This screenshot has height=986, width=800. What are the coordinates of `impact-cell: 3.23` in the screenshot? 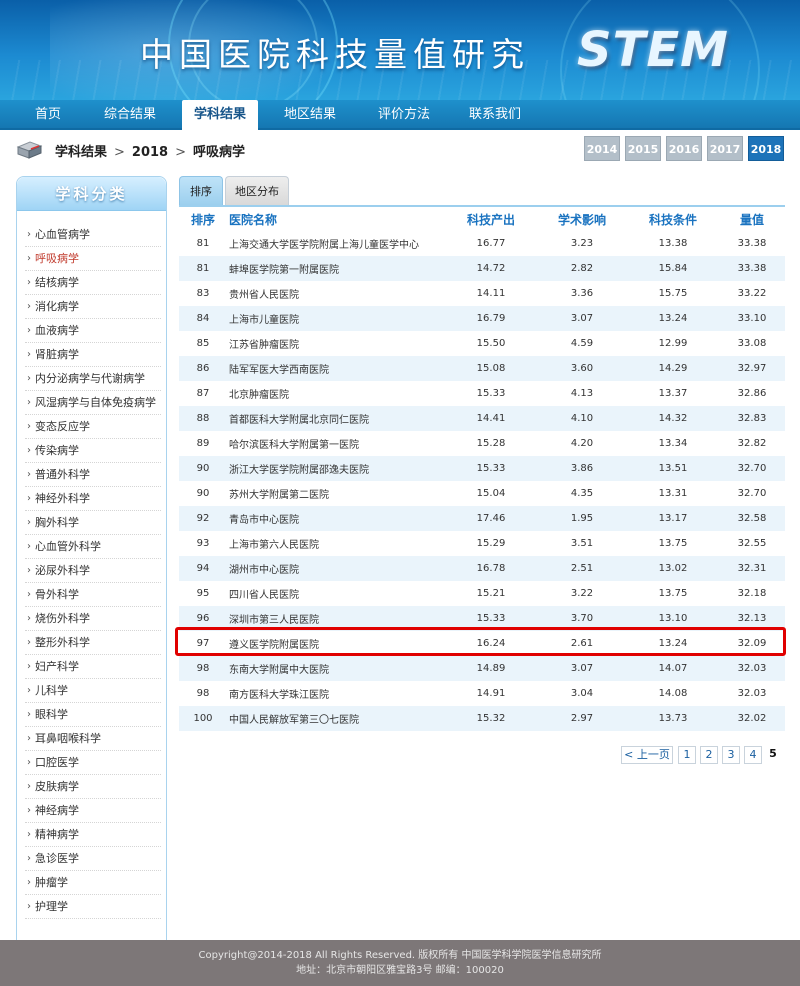 It's located at (582, 243).